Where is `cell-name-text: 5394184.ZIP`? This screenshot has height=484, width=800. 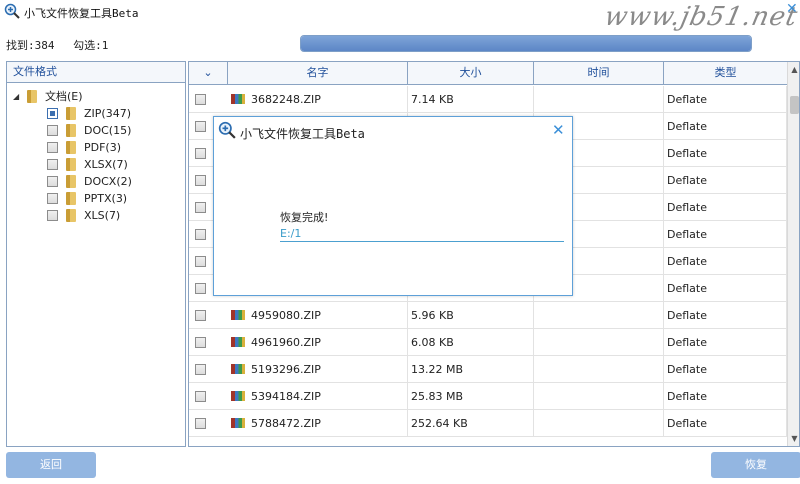 cell-name-text: 5394184.ZIP is located at coordinates (286, 396).